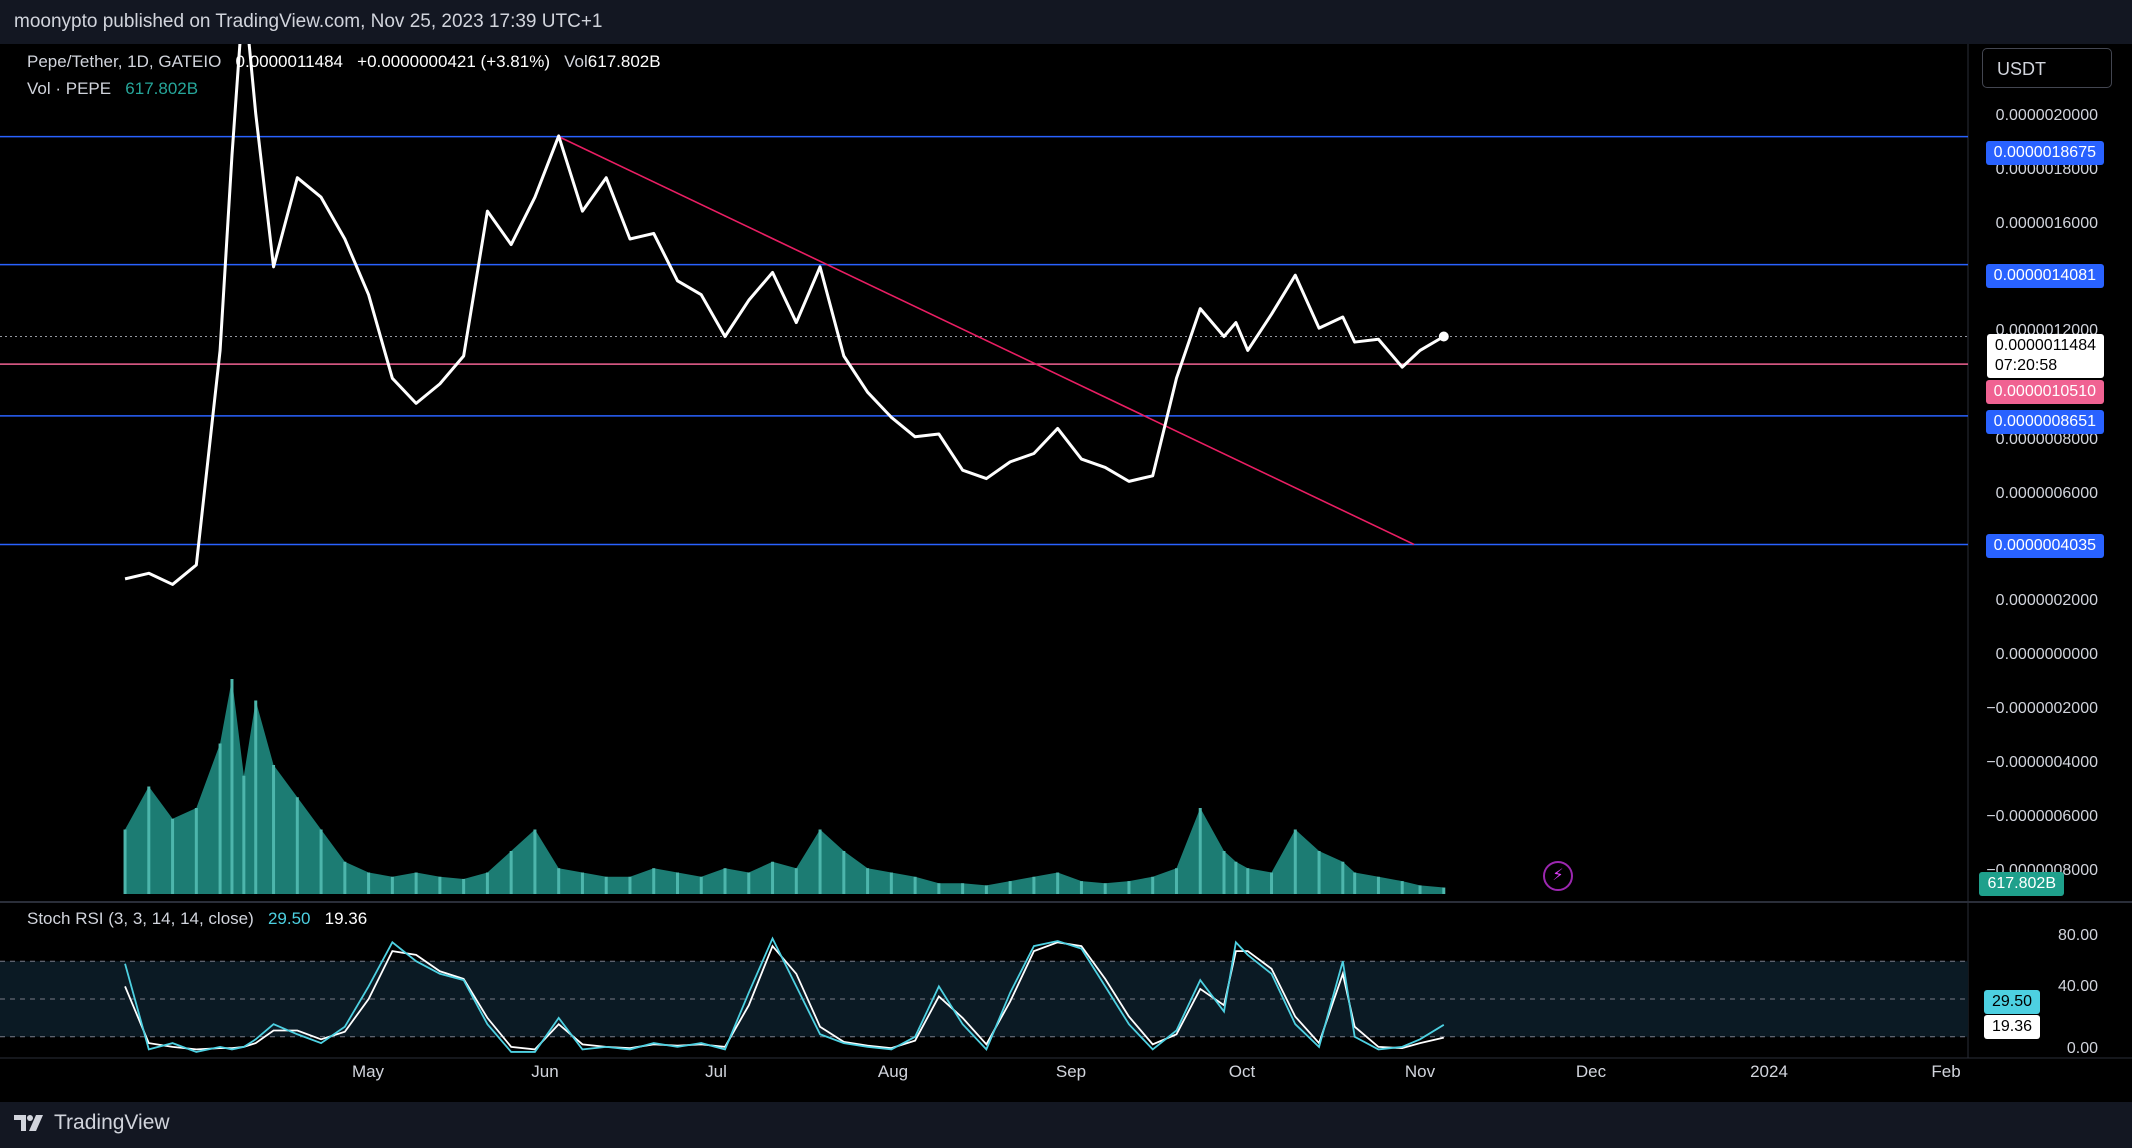 The image size is (2132, 1148). What do you see at coordinates (576, 61) in the screenshot?
I see `vol-label: Vol` at bounding box center [576, 61].